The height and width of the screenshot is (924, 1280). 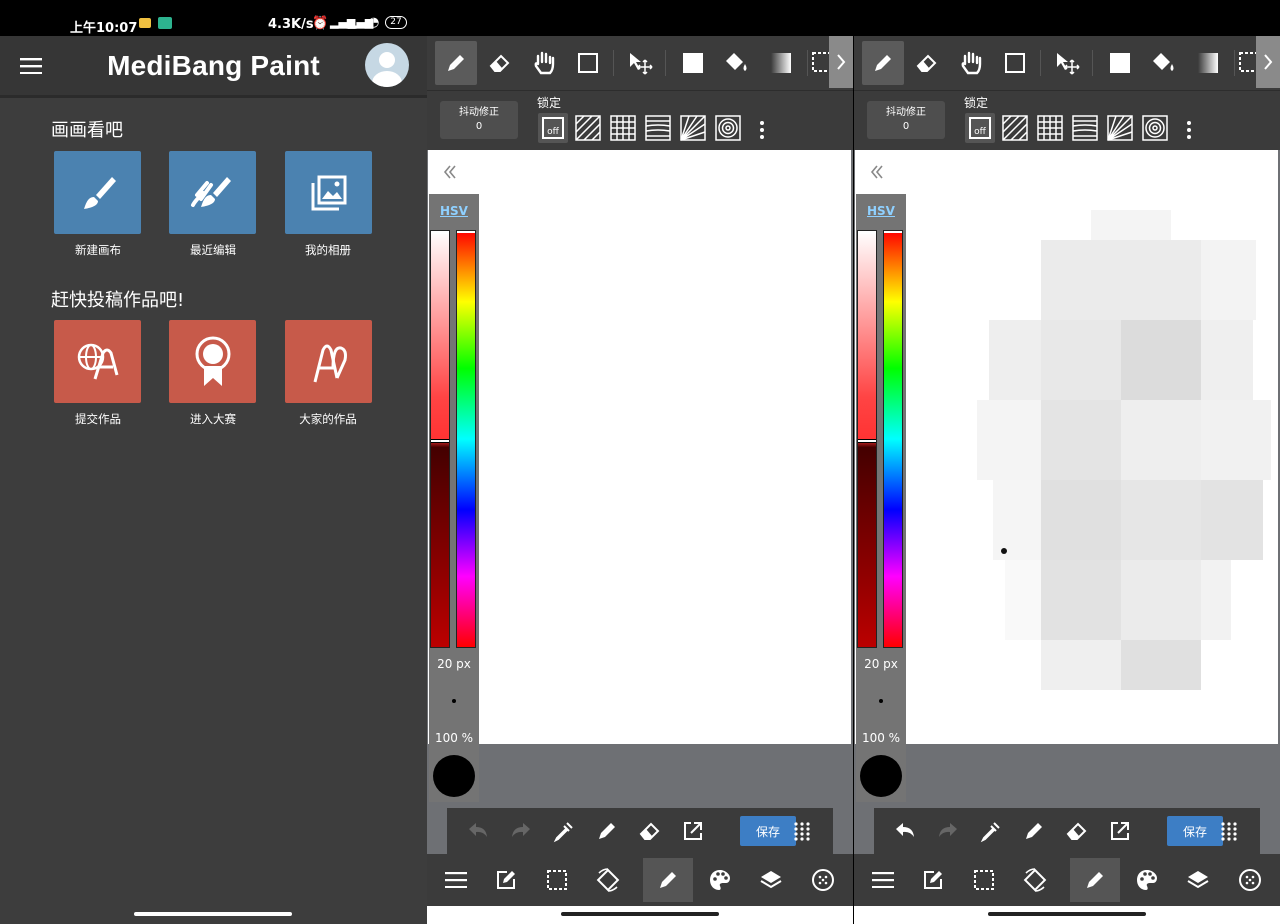 I want to click on radial-lines-icon, so click(x=1120, y=128).